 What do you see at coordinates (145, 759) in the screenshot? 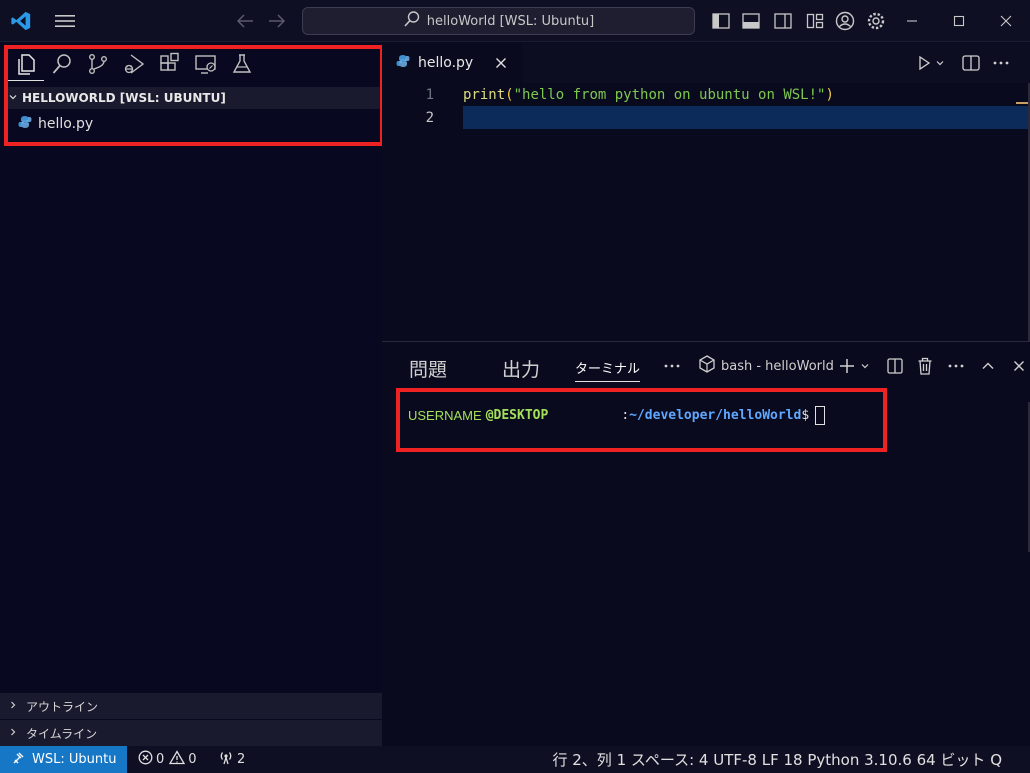
I see `error-icon` at bounding box center [145, 759].